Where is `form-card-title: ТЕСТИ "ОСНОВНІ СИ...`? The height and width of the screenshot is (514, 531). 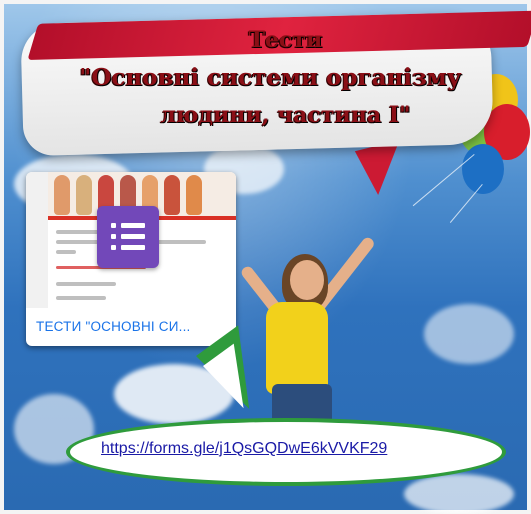
form-card-title: ТЕСТИ "ОСНОВНІ СИ... is located at coordinates (131, 327).